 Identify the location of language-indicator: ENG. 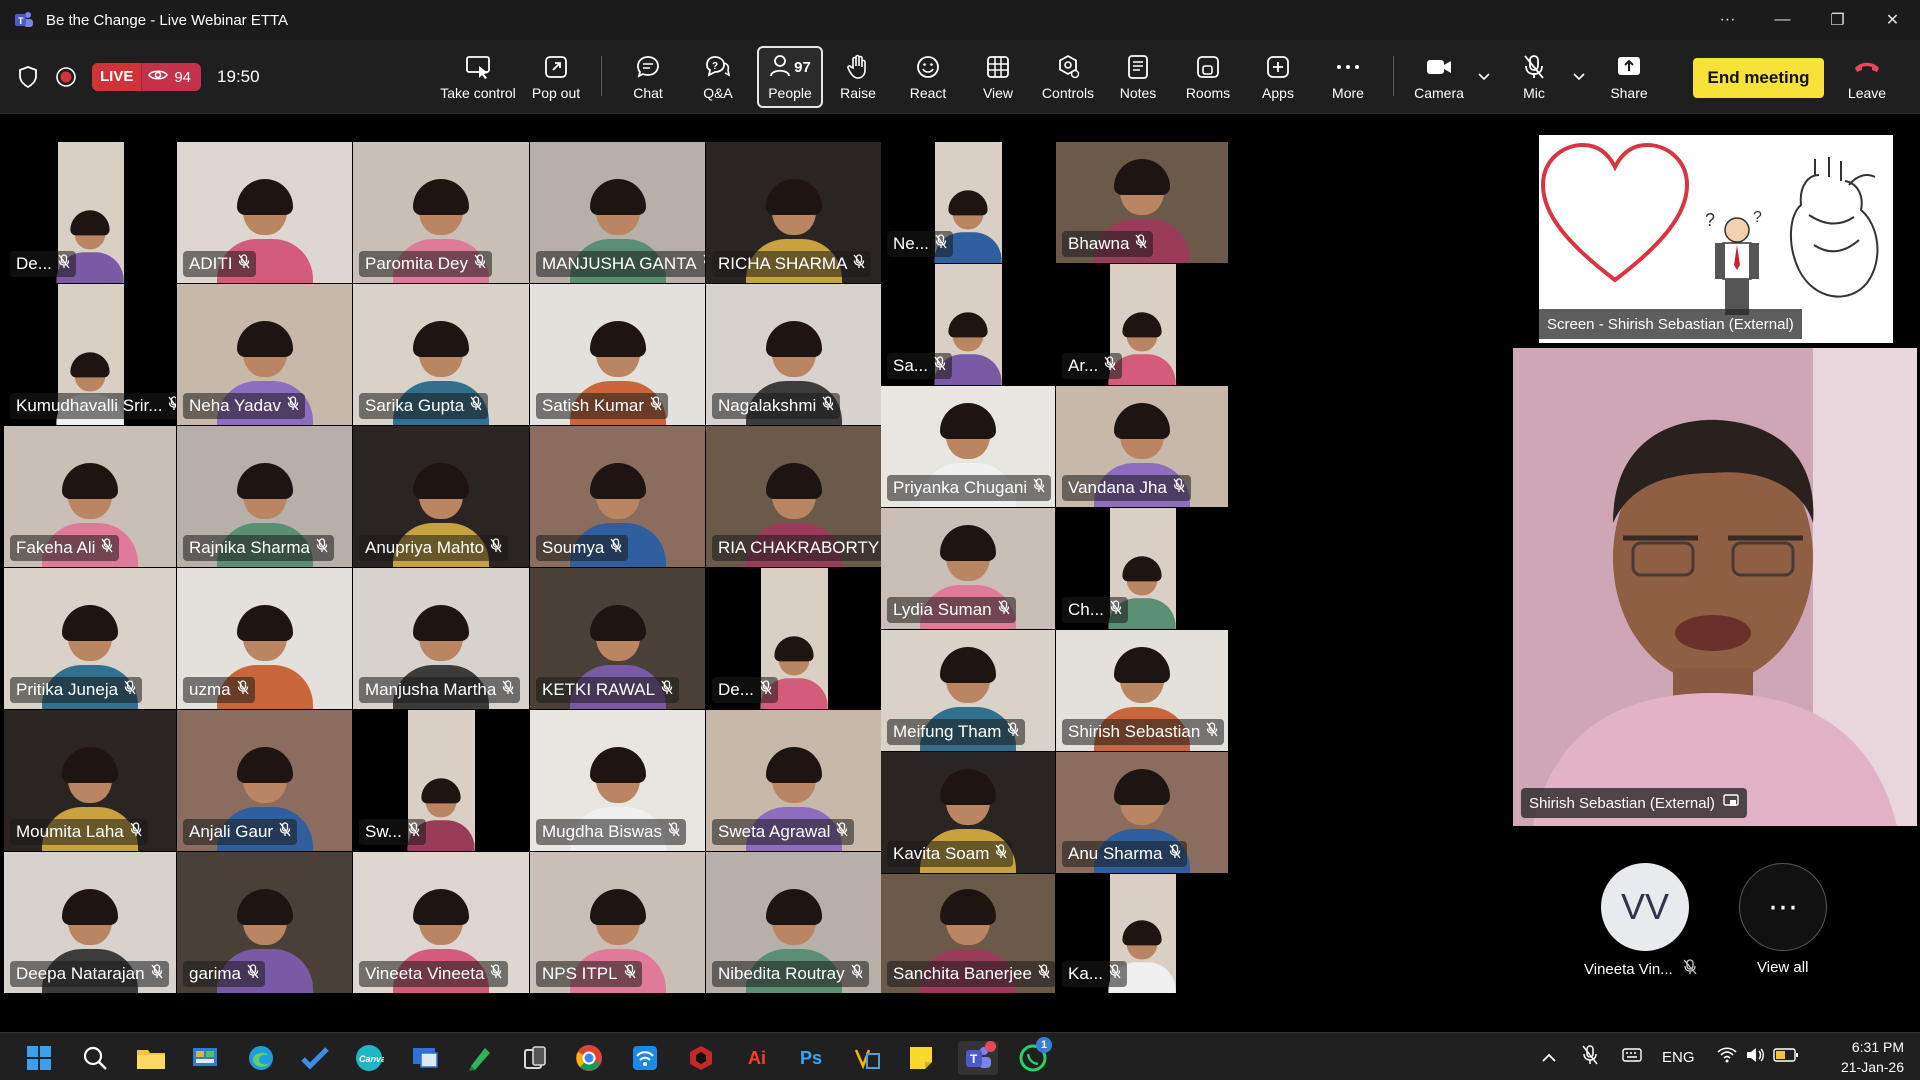
(1678, 1057).